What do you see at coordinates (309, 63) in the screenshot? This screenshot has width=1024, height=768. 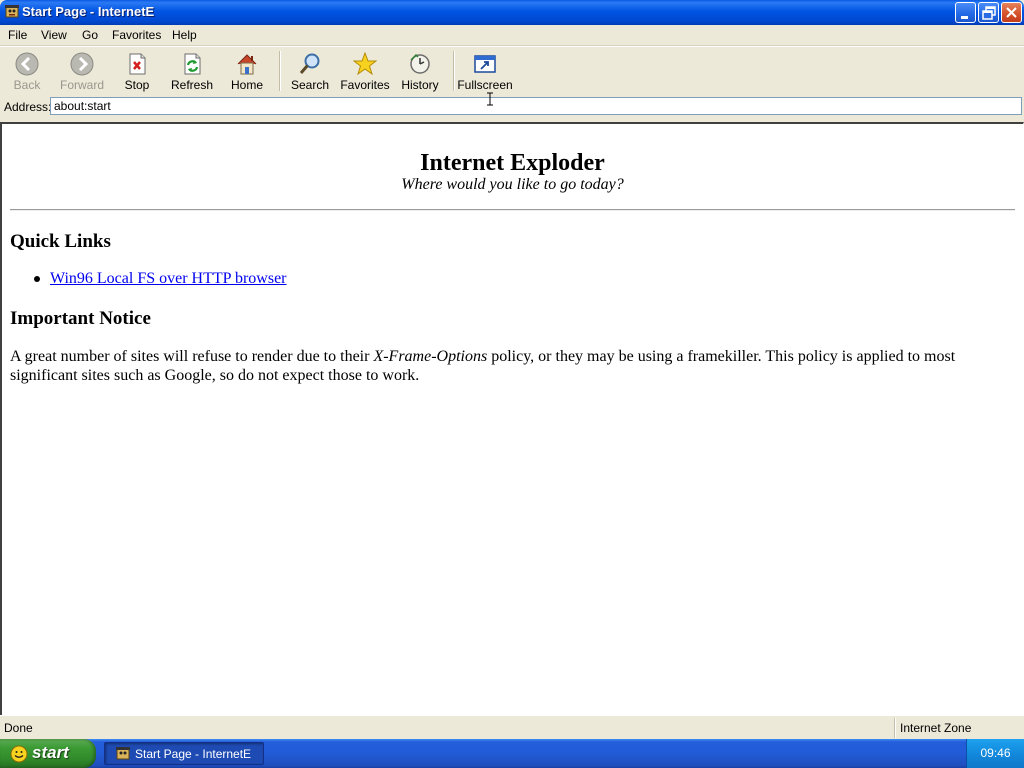 I see `search-icon` at bounding box center [309, 63].